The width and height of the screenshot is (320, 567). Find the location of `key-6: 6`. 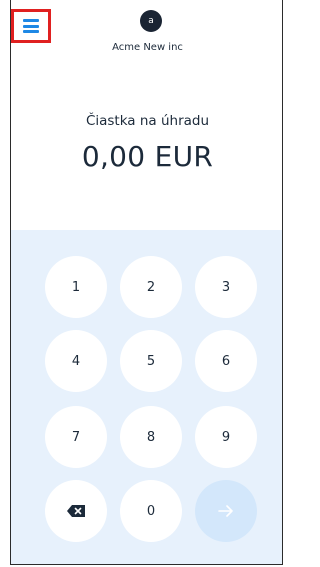

key-6: 6 is located at coordinates (226, 361).